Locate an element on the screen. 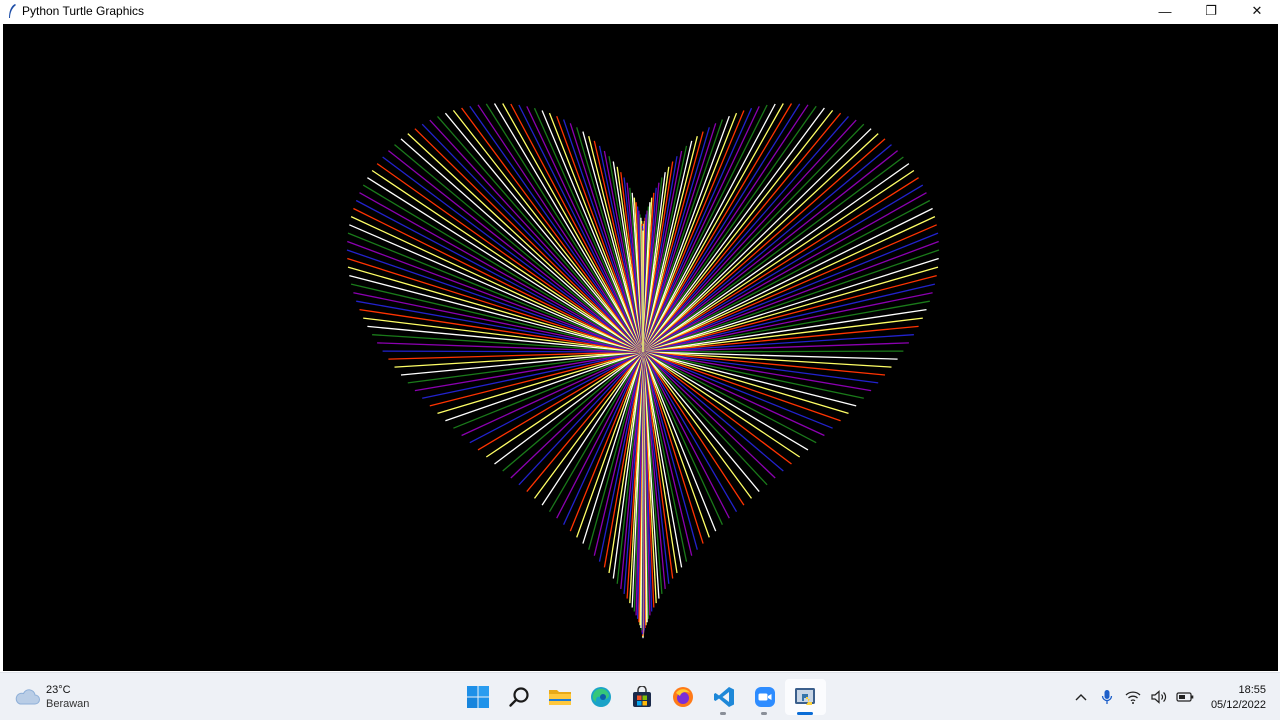 The width and height of the screenshot is (1280, 720). zoom-icon is located at coordinates (764, 697).